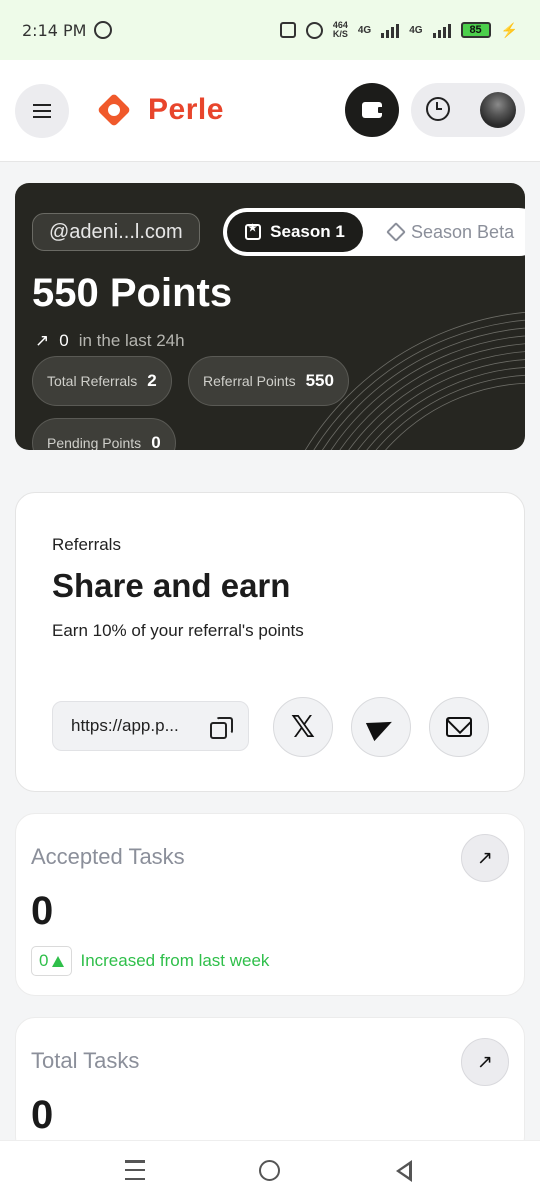  Describe the element at coordinates (270, 111) in the screenshot. I see `app-header: Perle` at that location.